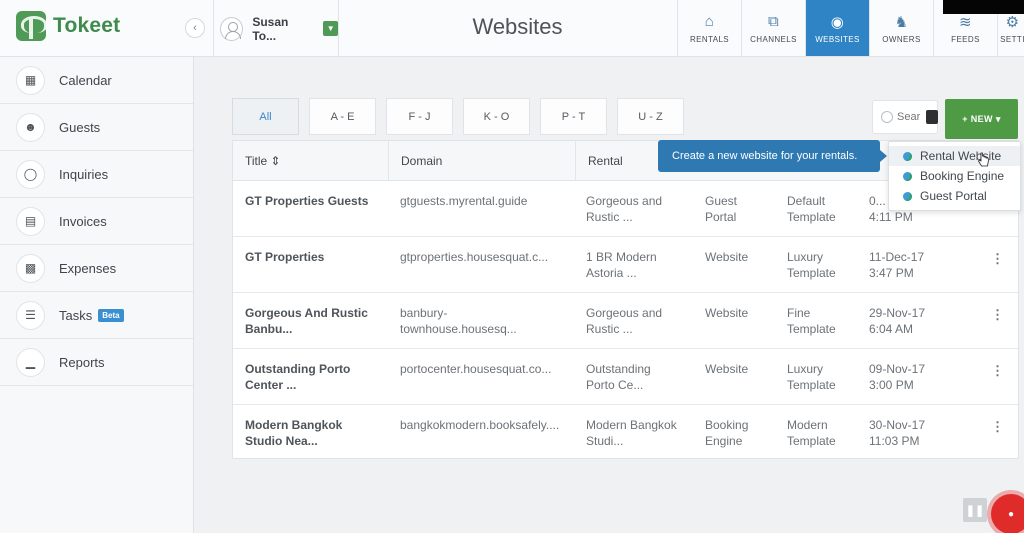  I want to click on sidebar-item-invoices: ▤ Invoices, so click(96, 221).